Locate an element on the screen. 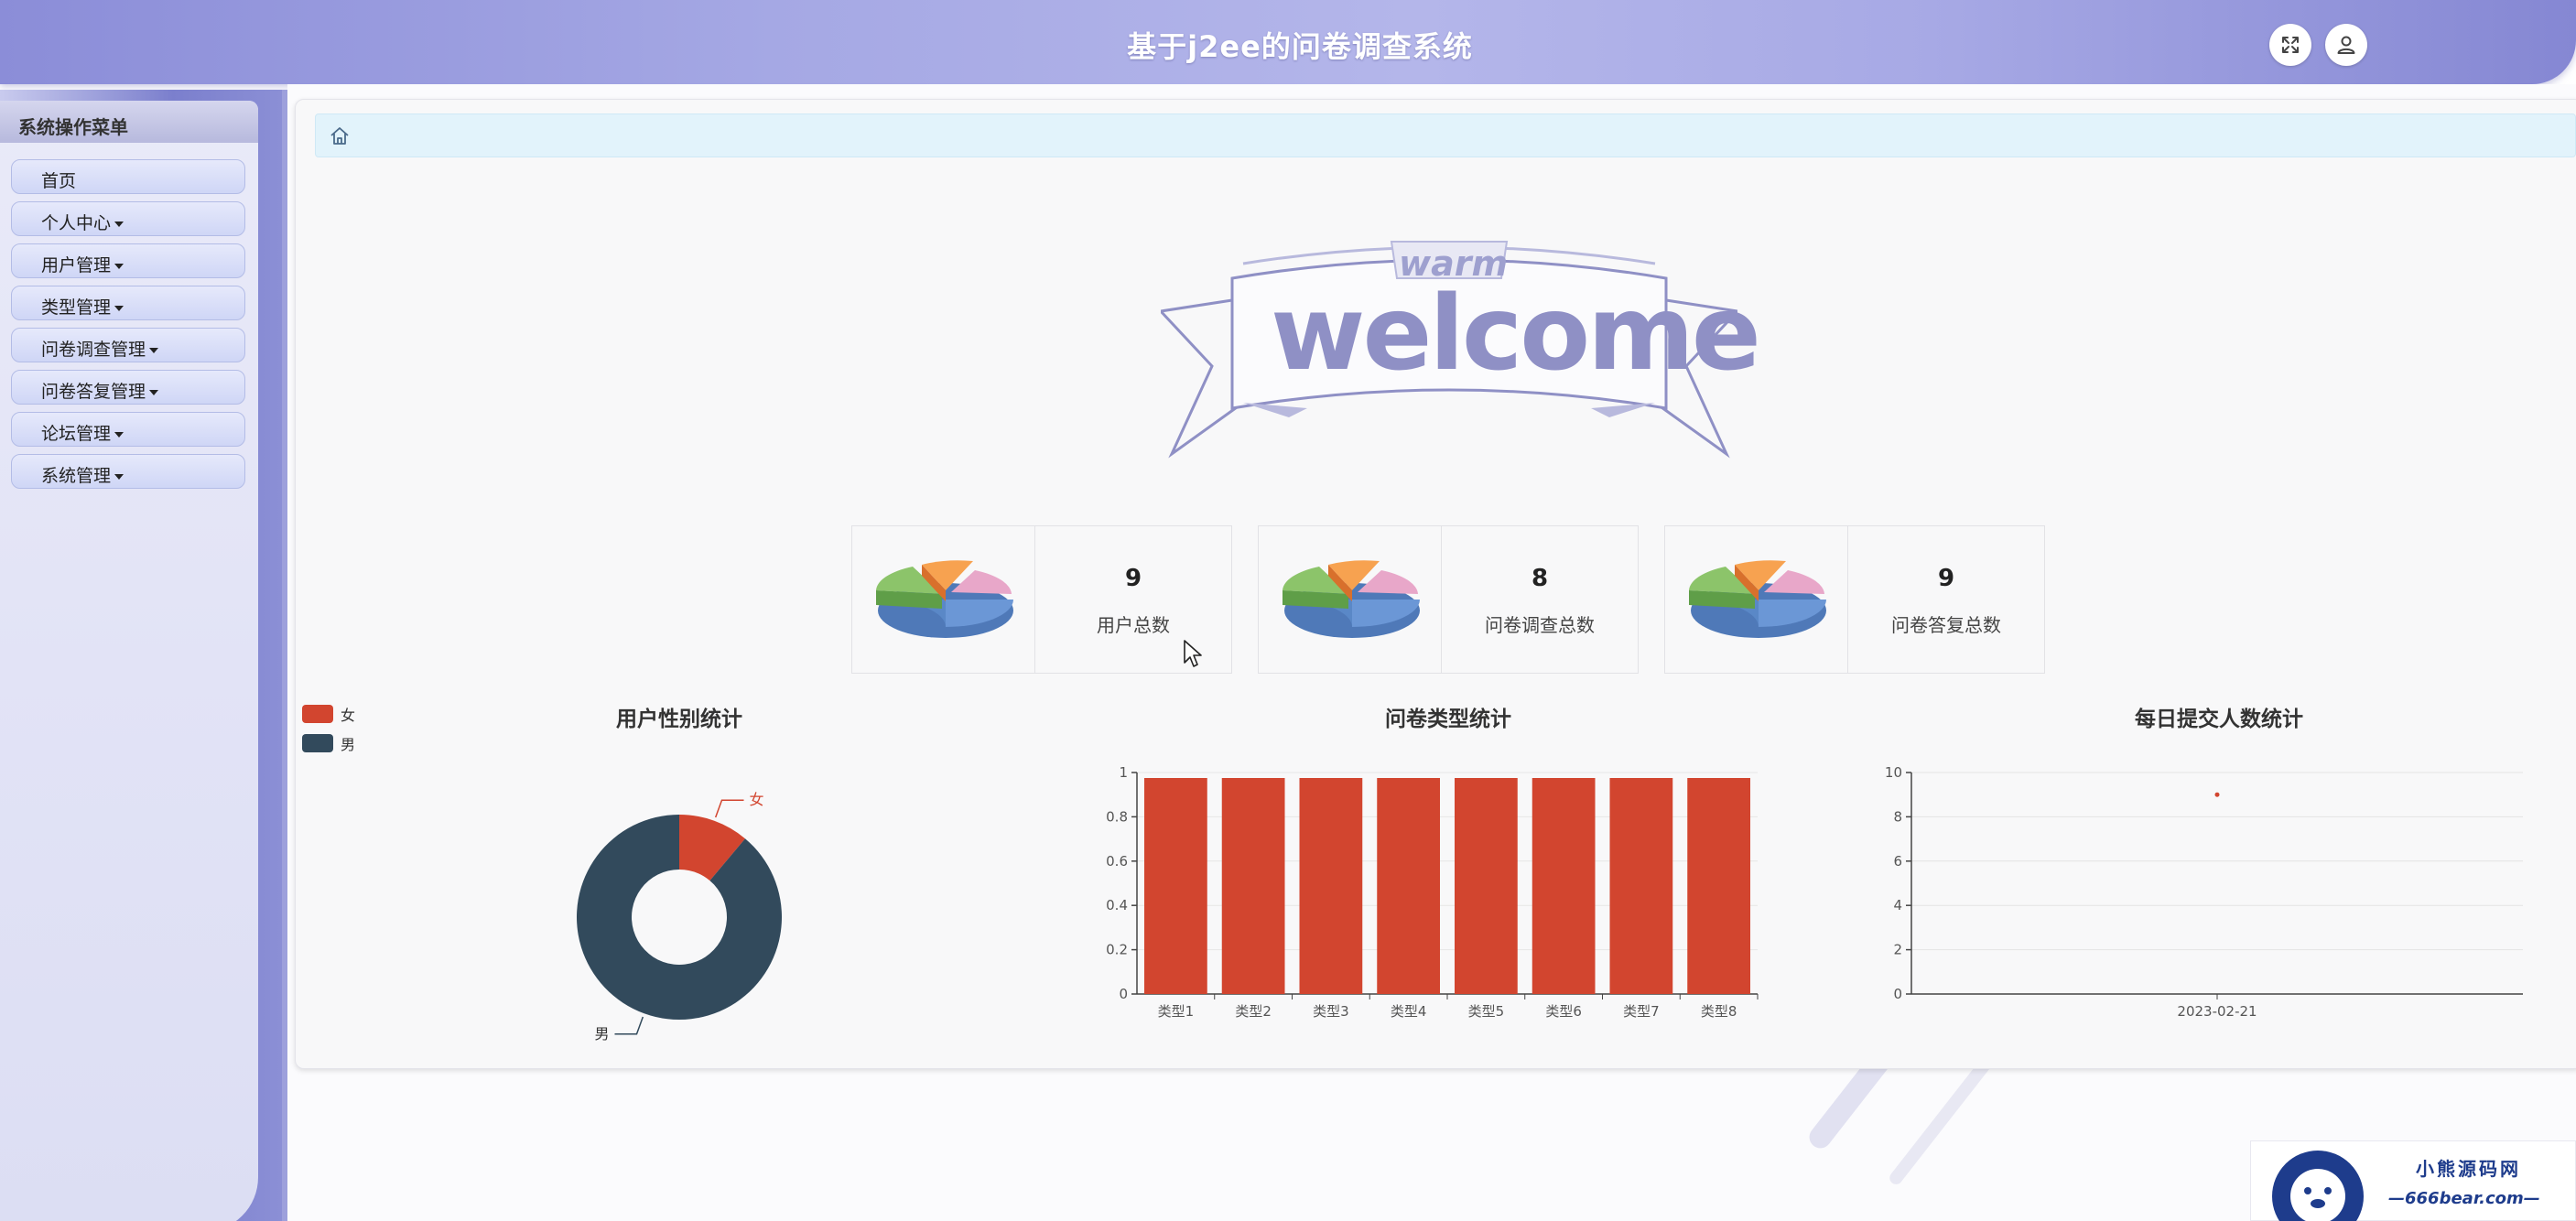 This screenshot has width=2576, height=1221. bar-xtick-label: 类型6 is located at coordinates (1564, 1012).